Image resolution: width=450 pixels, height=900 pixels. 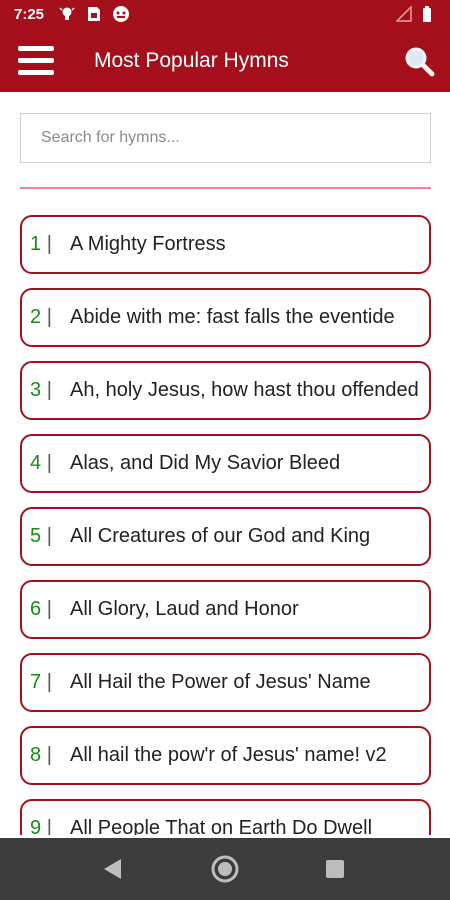 I want to click on status-time: 7:25, so click(x=29, y=14).